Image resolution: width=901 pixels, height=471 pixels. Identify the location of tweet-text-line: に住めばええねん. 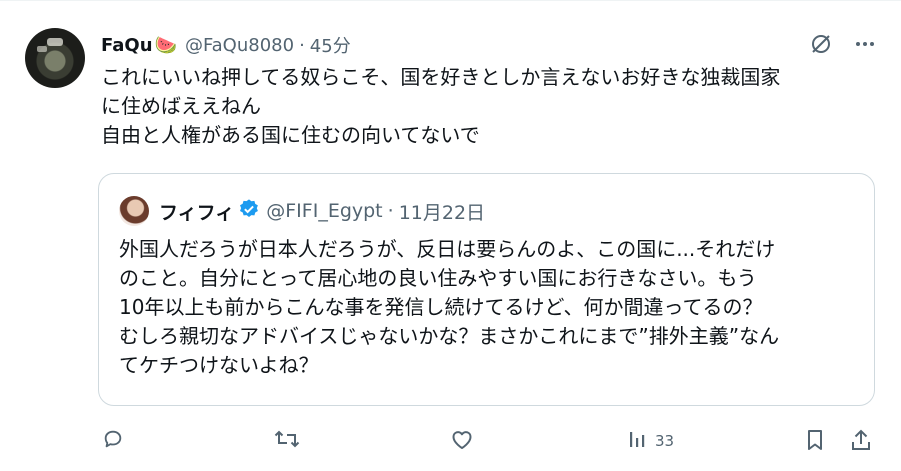
(181, 106).